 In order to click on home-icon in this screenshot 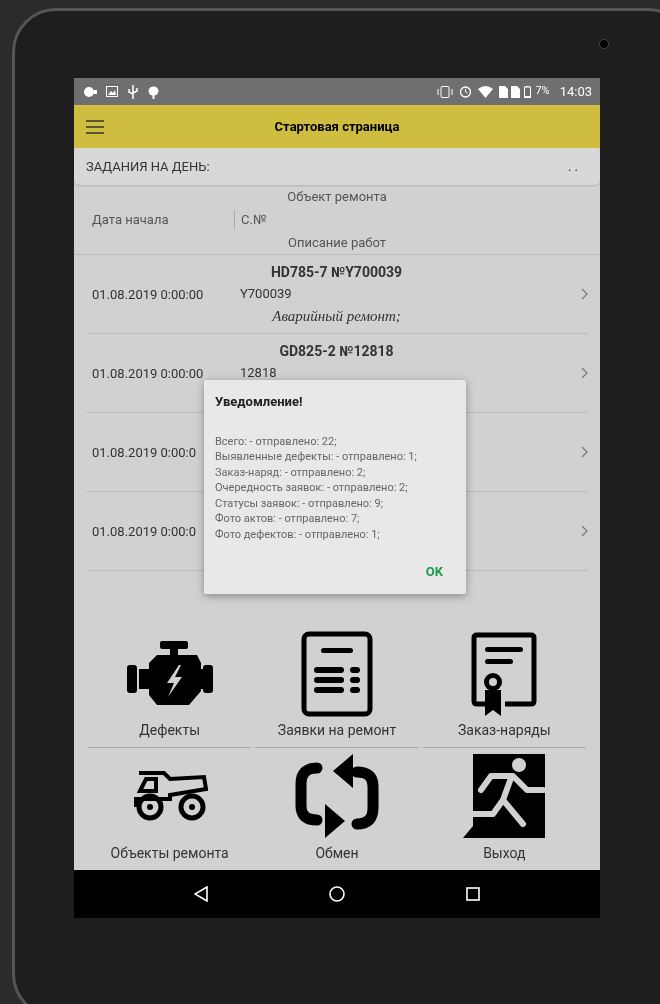, I will do `click(337, 894)`.